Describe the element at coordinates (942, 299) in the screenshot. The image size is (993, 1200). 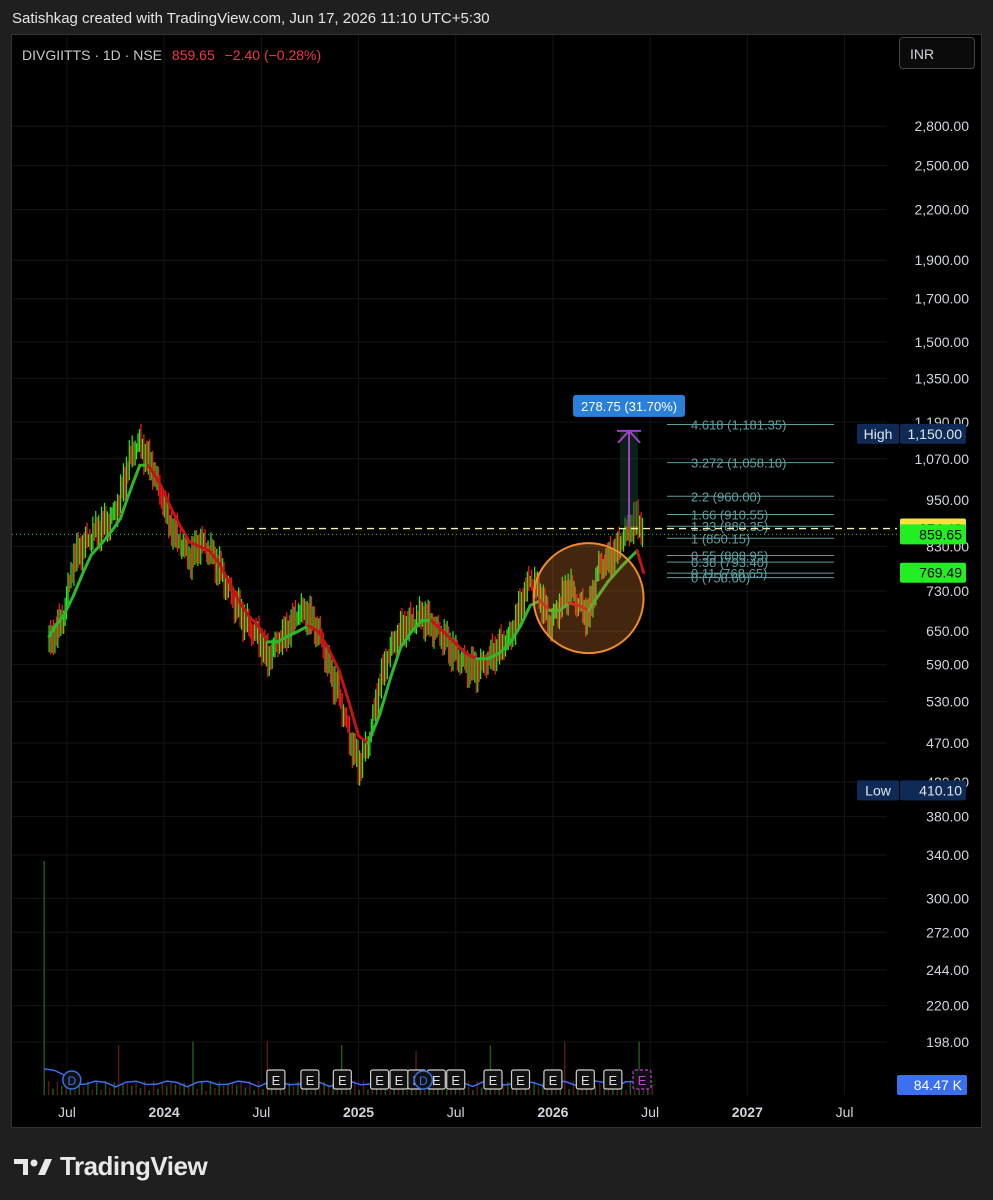
I see `y-axis-tick-label: 1,700.00` at that location.